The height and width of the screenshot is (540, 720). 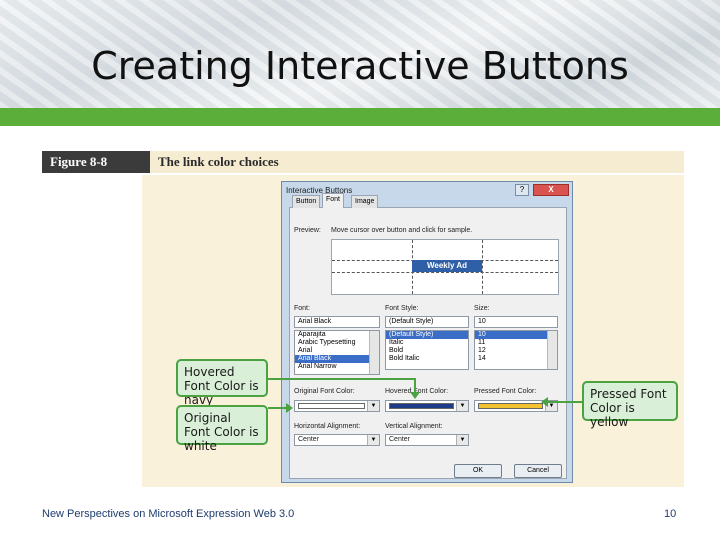 What do you see at coordinates (222, 429) in the screenshot?
I see `callout-original-font-color: Original Font Color is white` at bounding box center [222, 429].